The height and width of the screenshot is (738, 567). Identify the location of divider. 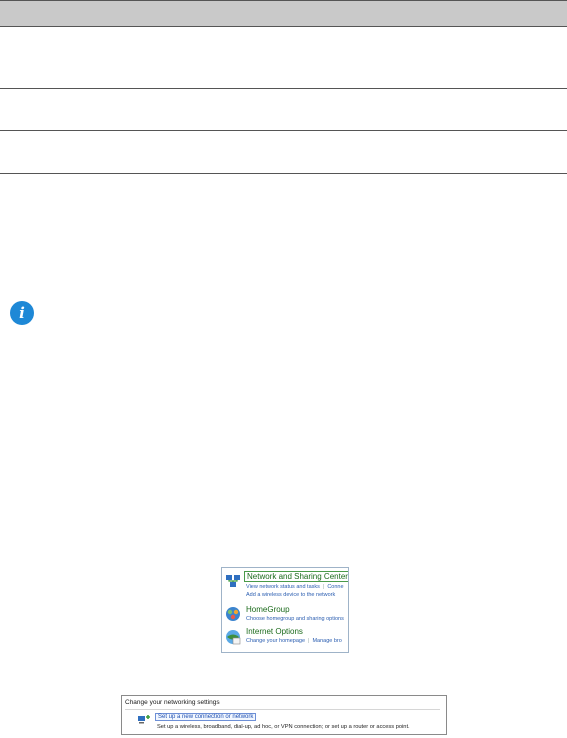
(282, 709).